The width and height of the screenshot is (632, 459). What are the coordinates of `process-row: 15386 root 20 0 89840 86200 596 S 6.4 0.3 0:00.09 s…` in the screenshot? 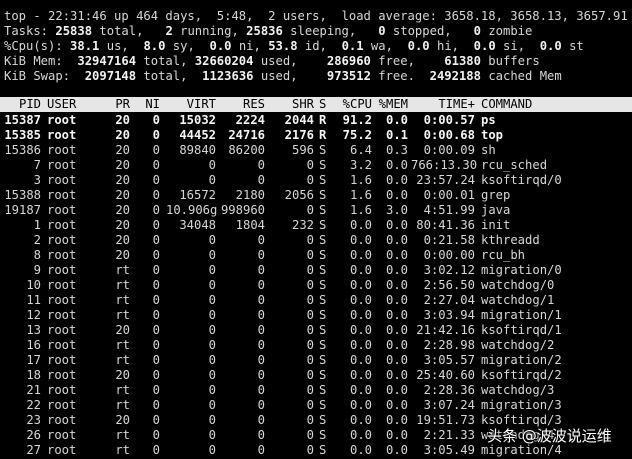 It's located at (316, 150).